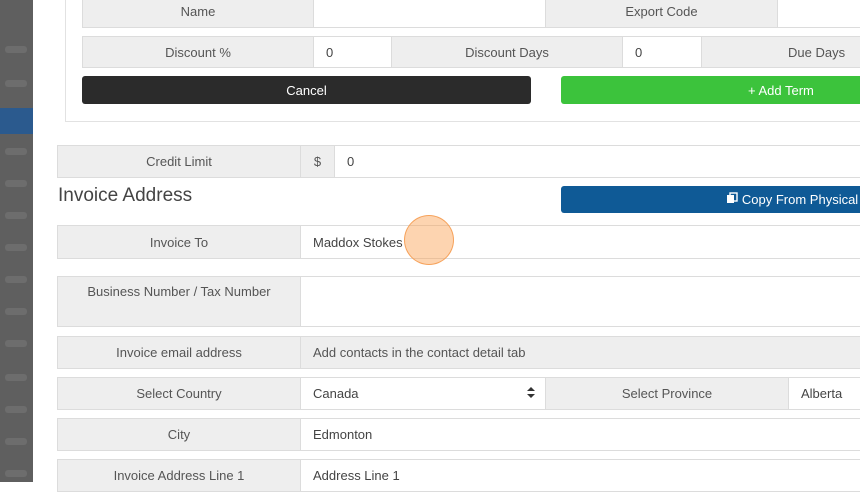 The height and width of the screenshot is (492, 860). What do you see at coordinates (780, 52) in the screenshot?
I see `due-days-label: Due Days` at bounding box center [780, 52].